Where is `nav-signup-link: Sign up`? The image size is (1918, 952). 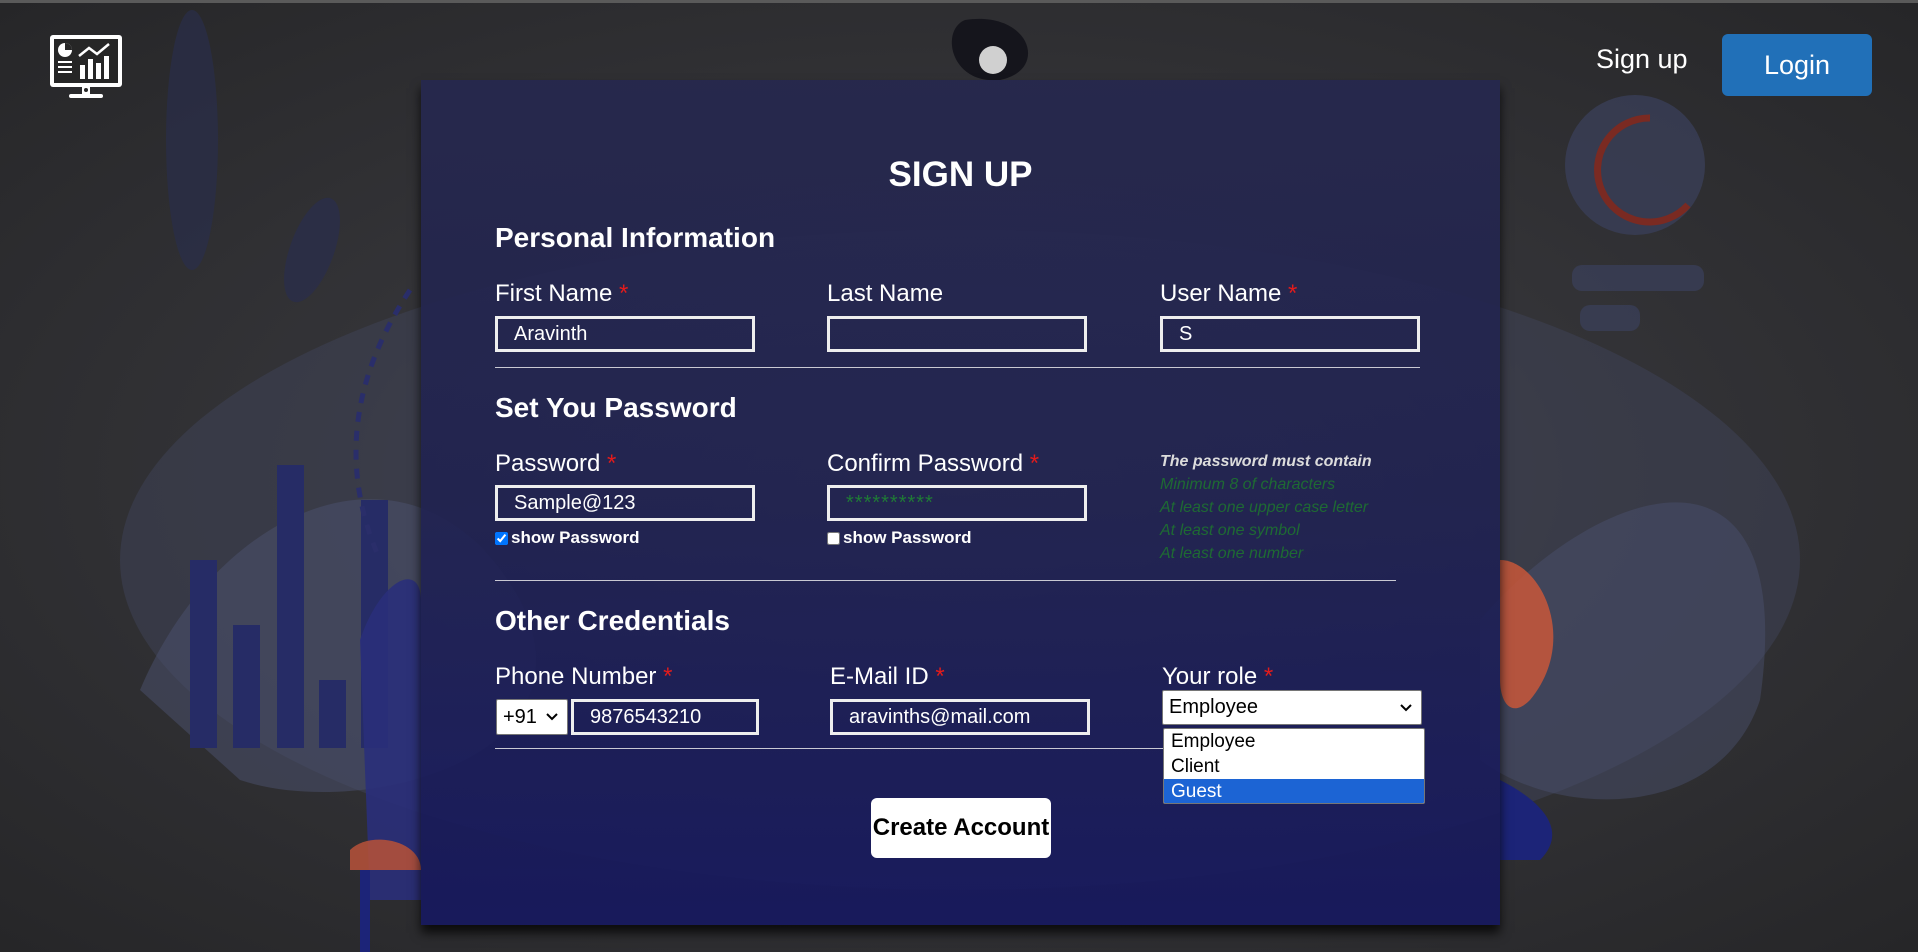 nav-signup-link: Sign up is located at coordinates (1642, 59).